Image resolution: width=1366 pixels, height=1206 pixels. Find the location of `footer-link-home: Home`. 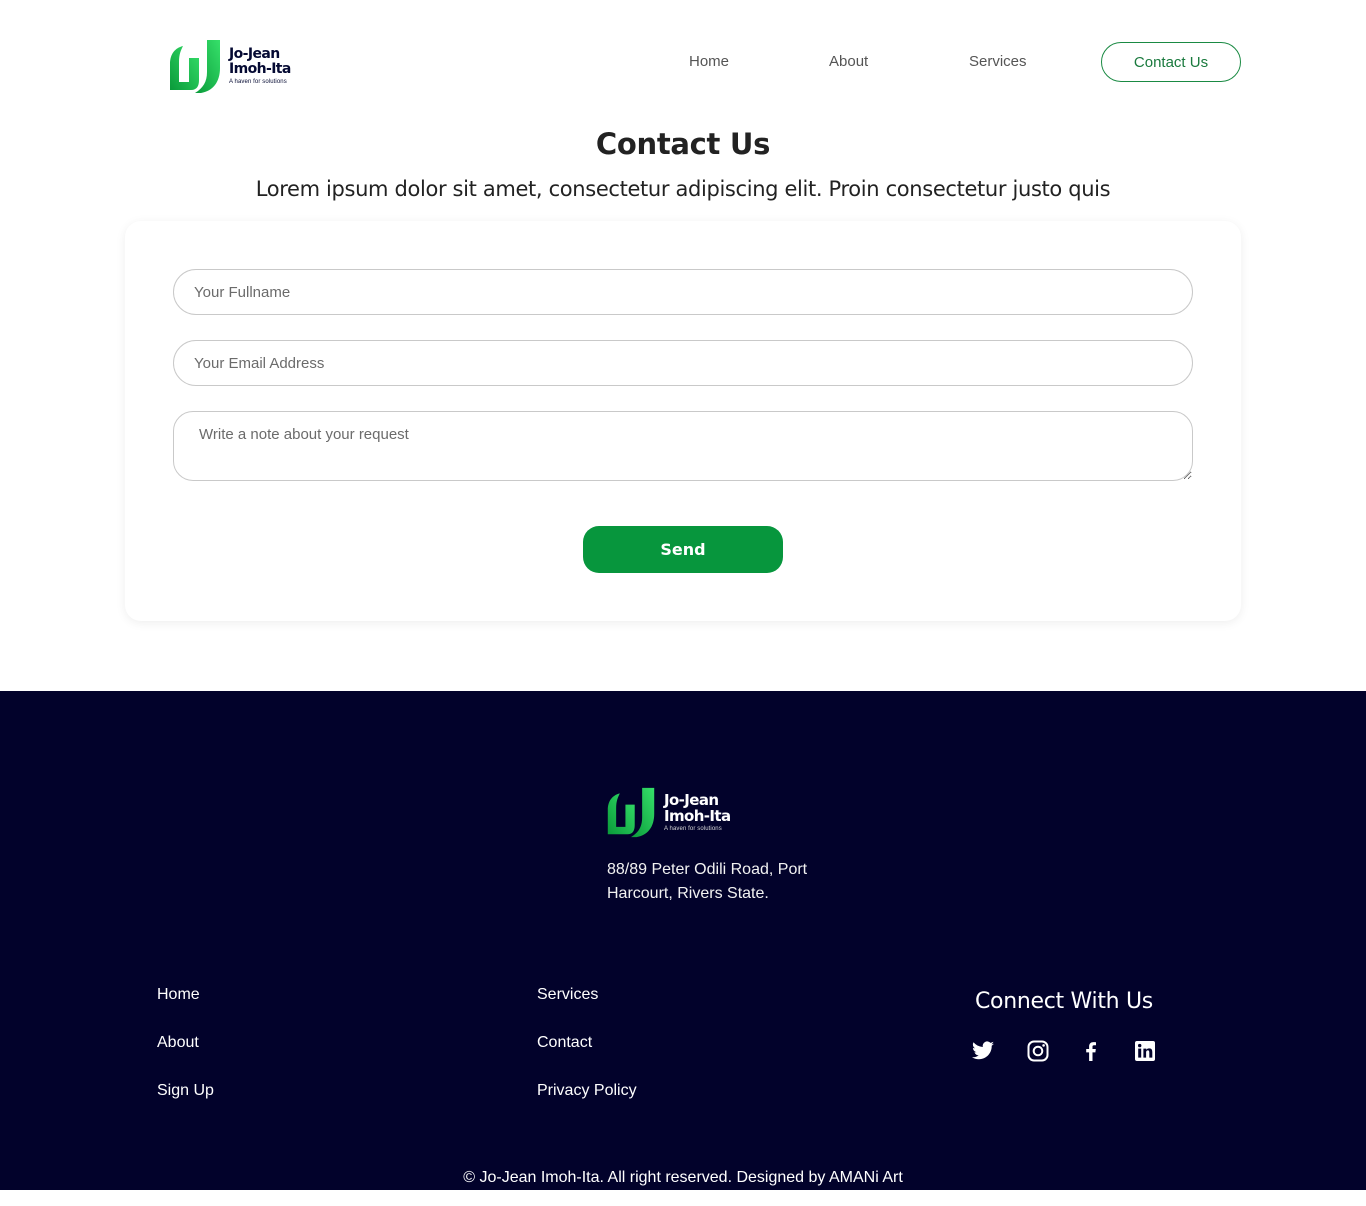

footer-link-home: Home is located at coordinates (178, 995).